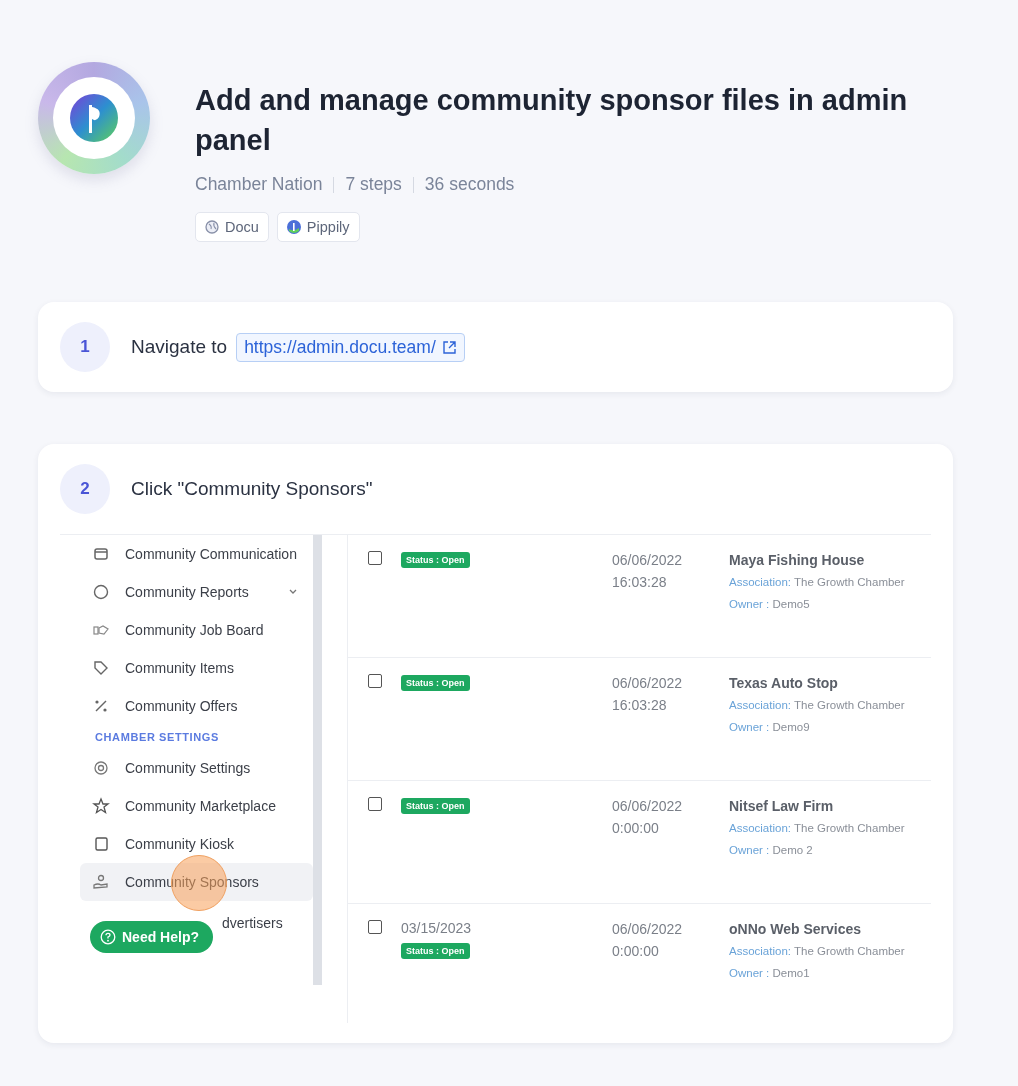  What do you see at coordinates (437, 928) in the screenshot?
I see `created-date: 03/15/2023` at bounding box center [437, 928].